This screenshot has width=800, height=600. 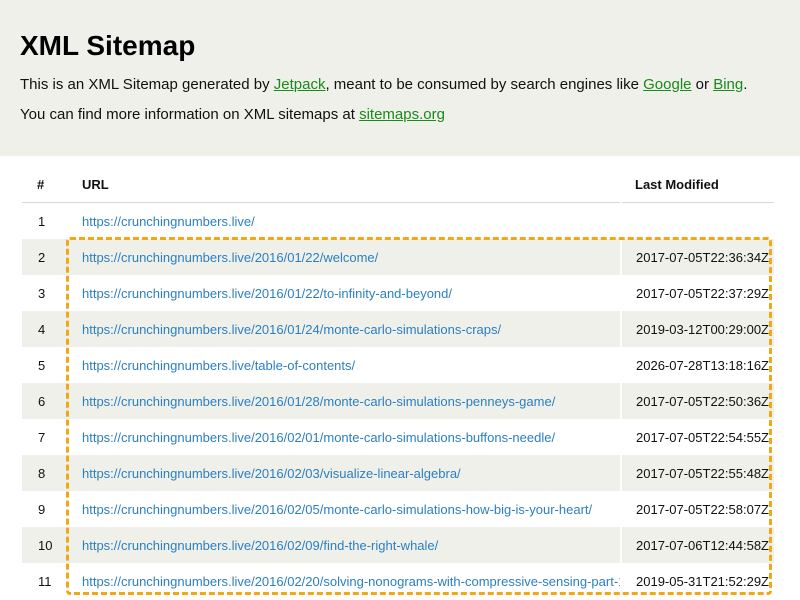 I want to click on row-last-modified: 2017-07-05T22:36:34Z, so click(x=697, y=257).